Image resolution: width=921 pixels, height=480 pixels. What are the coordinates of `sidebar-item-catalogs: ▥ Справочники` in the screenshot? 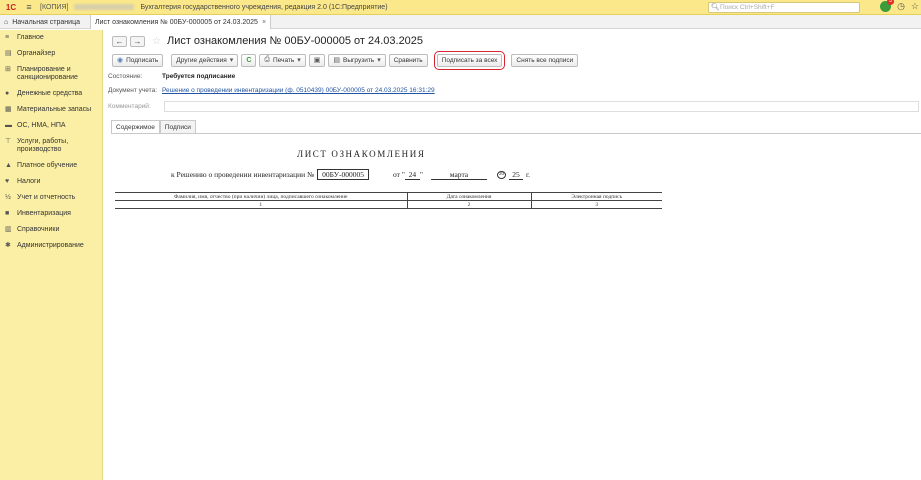 It's located at (51, 230).